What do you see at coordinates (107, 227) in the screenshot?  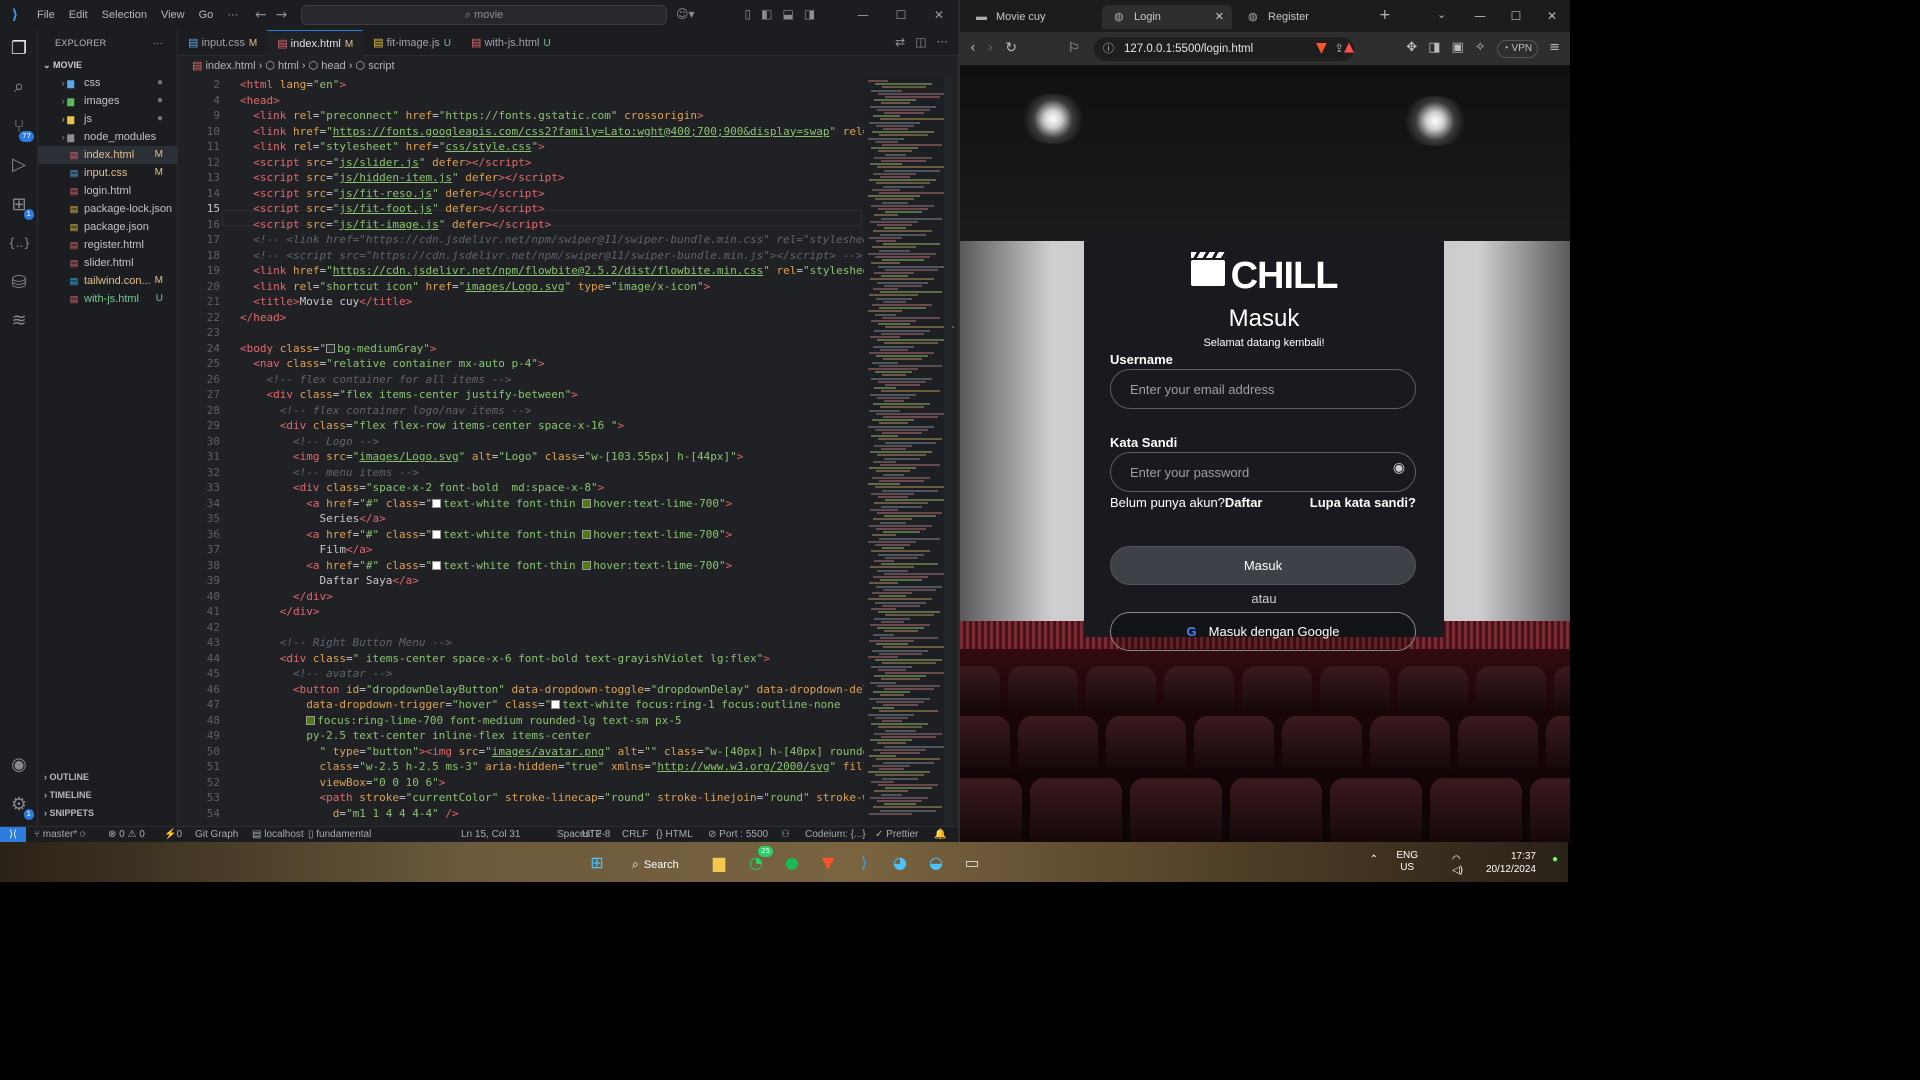 I see `tree-item-json: ▤ package.json` at bounding box center [107, 227].